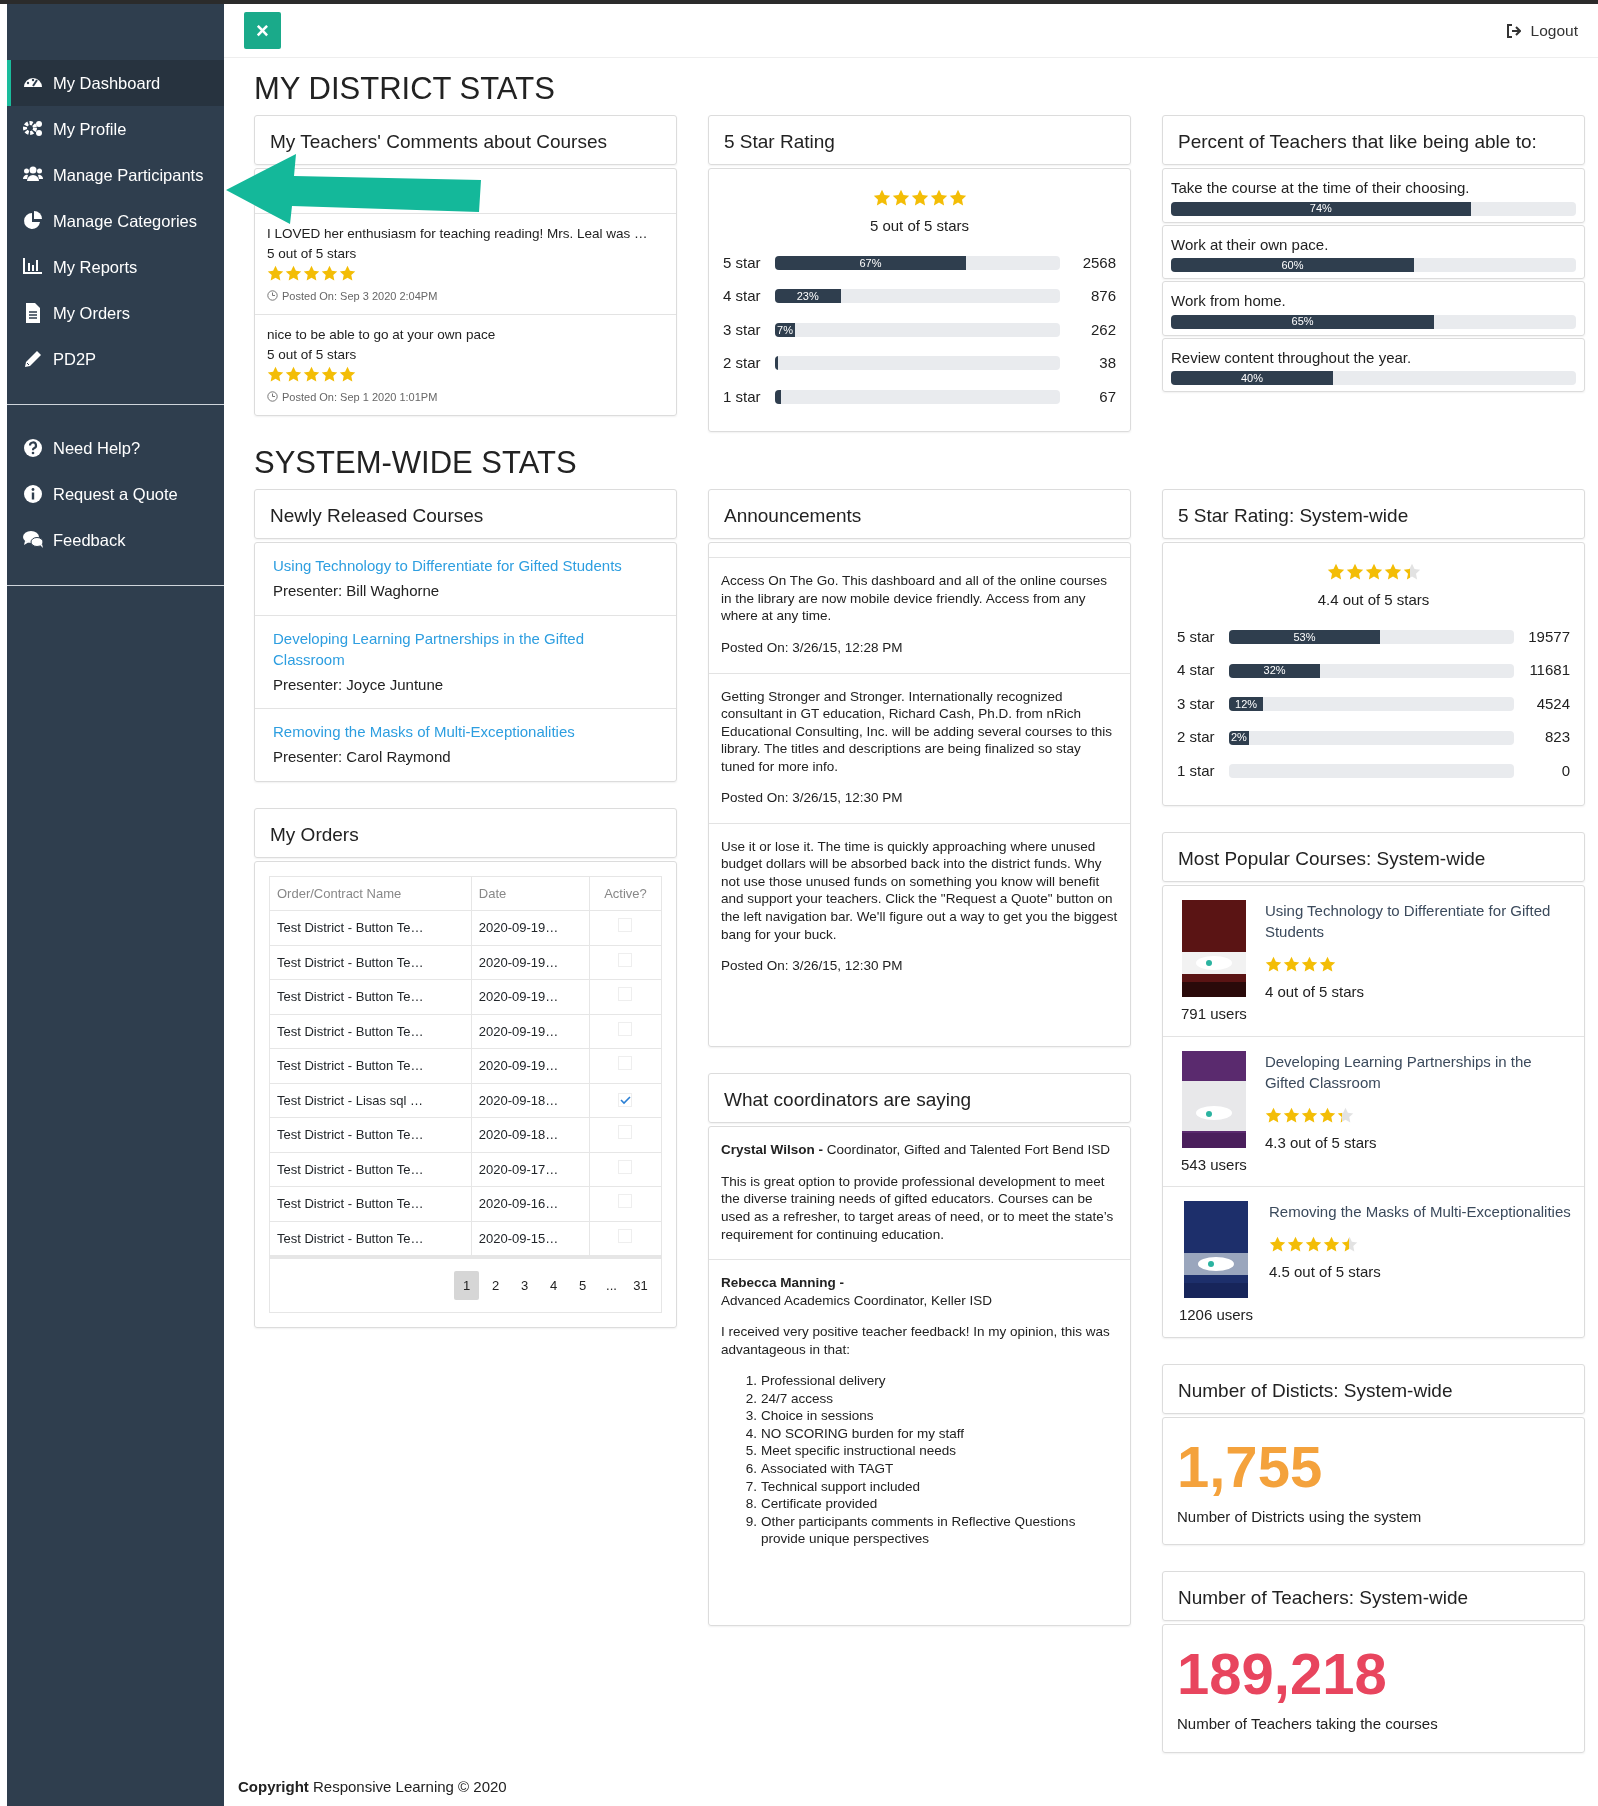 The width and height of the screenshot is (1598, 1806). What do you see at coordinates (1250, 1466) in the screenshot?
I see `stat-value: 1,755` at bounding box center [1250, 1466].